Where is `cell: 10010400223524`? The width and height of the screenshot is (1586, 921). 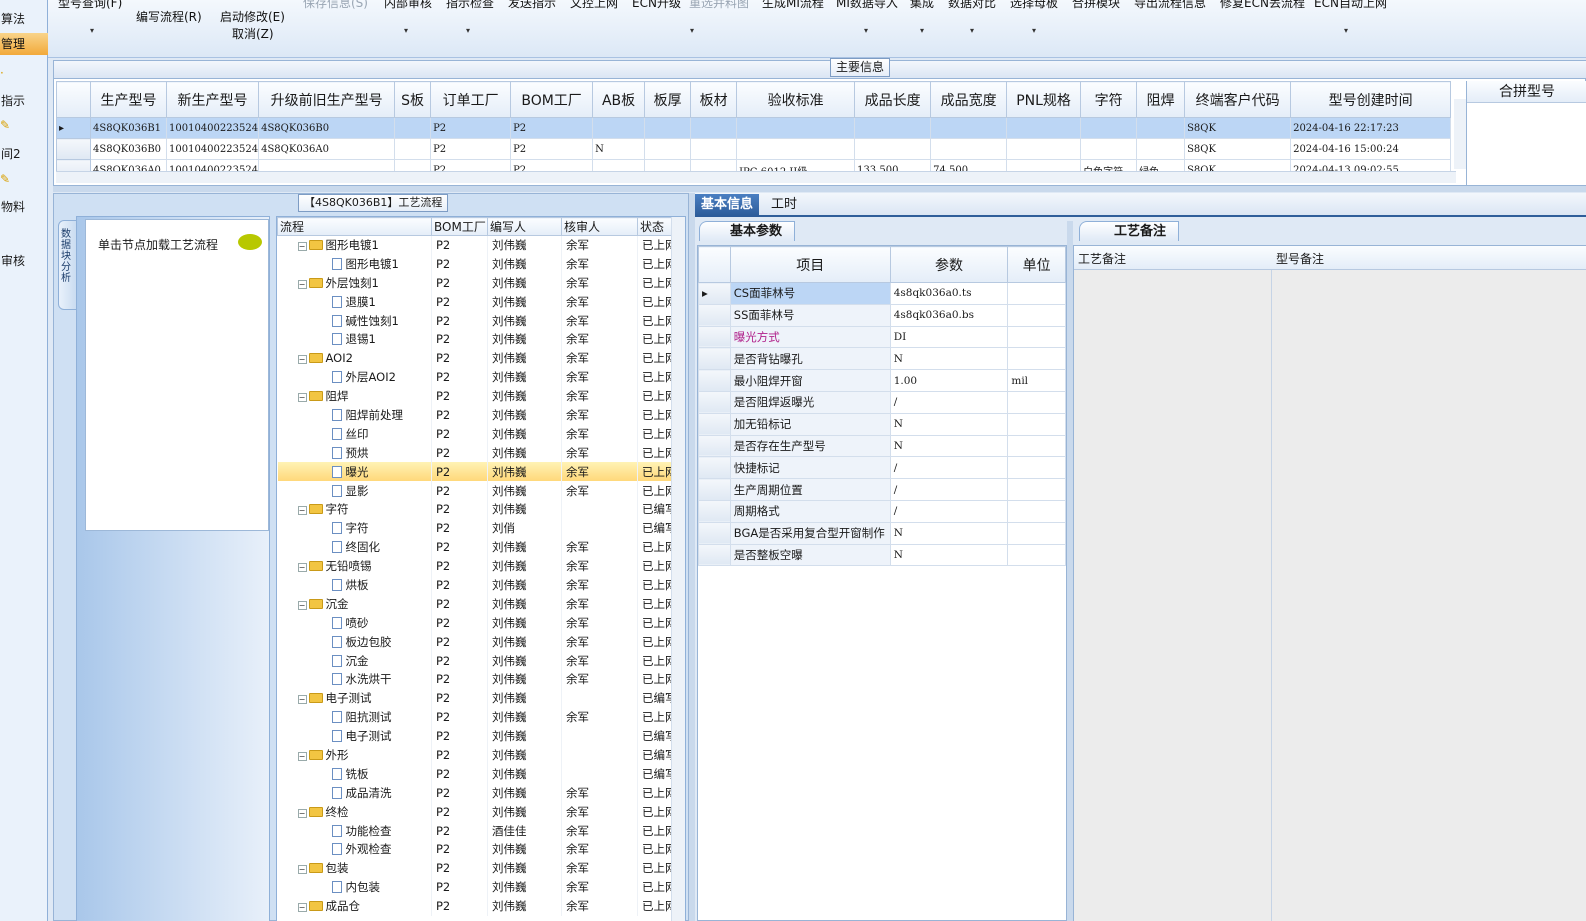 cell: 10010400223524 is located at coordinates (212, 149).